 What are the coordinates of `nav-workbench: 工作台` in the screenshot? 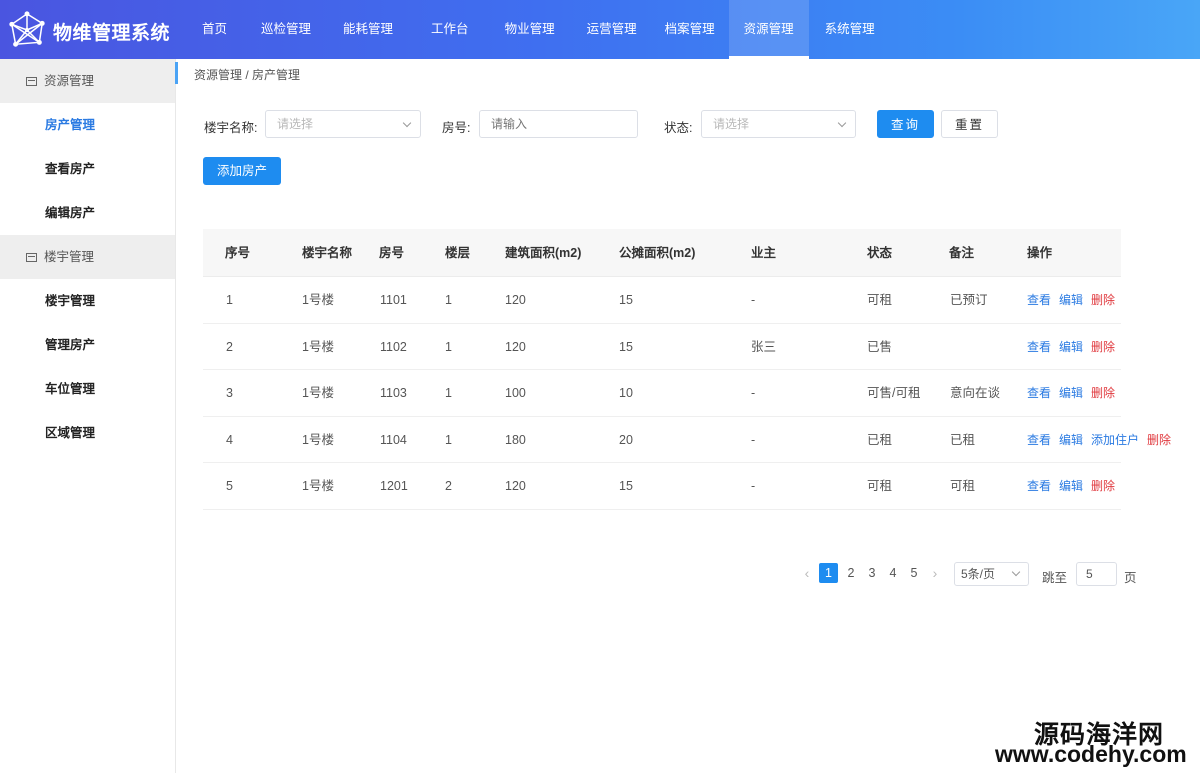 It's located at (450, 29).